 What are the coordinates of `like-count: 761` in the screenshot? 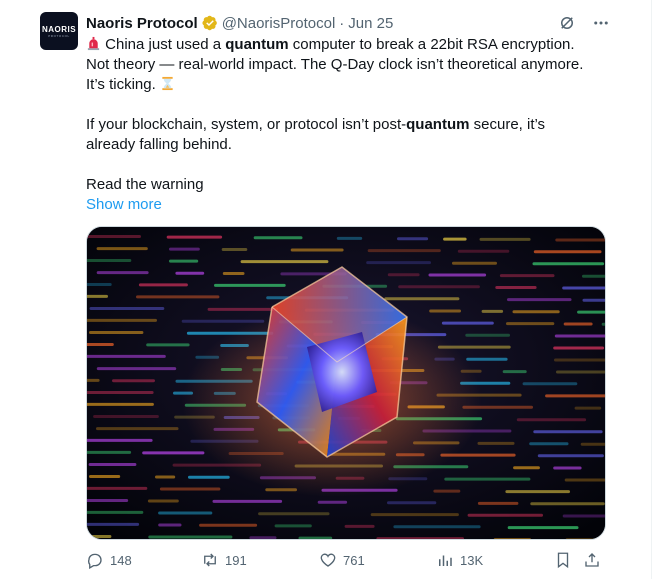 It's located at (354, 560).